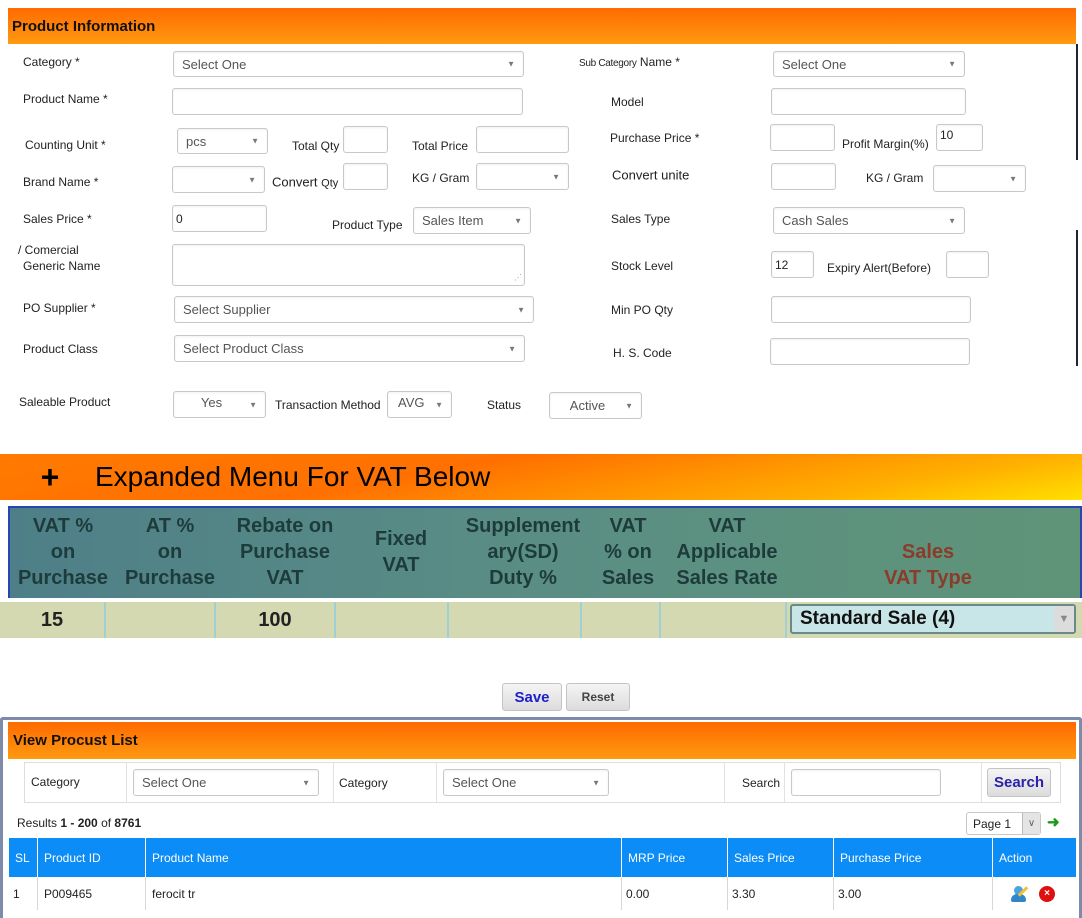 This screenshot has height=918, width=1082. Describe the element at coordinates (780, 893) in the screenshot. I see `cell-sales-price: 3.30` at that location.